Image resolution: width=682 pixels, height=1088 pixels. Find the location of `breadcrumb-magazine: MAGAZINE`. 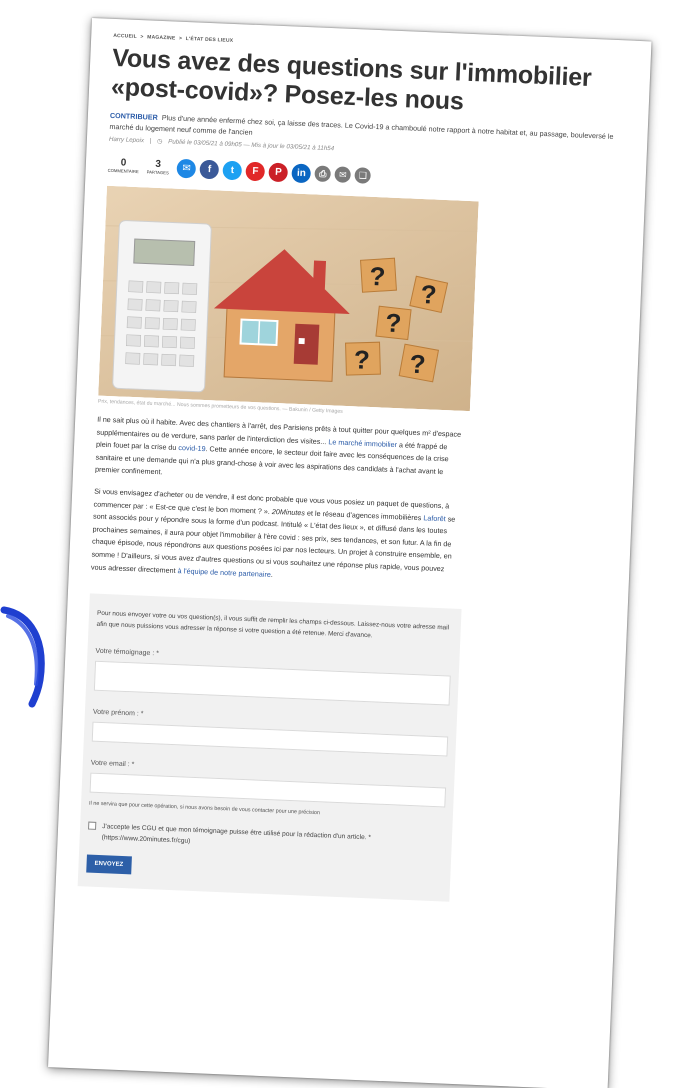

breadcrumb-magazine: MAGAZINE is located at coordinates (161, 37).